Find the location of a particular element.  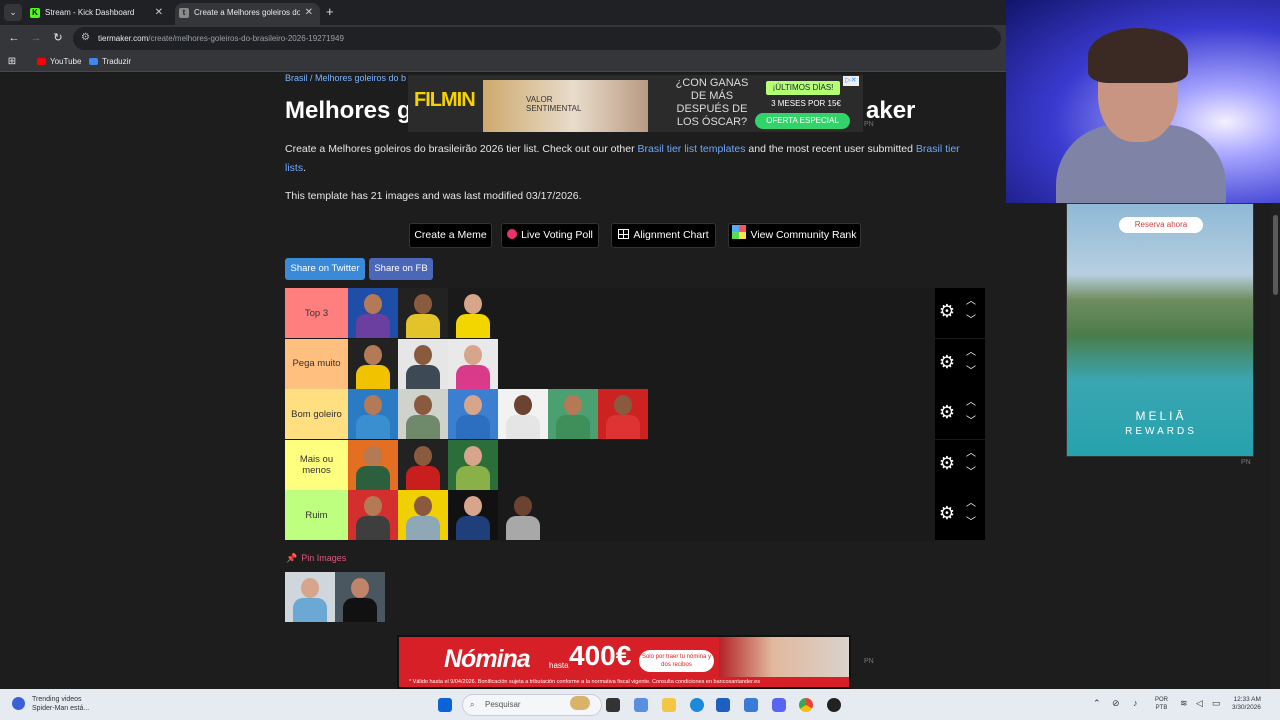

pin-images-label: 📌 Pin Images is located at coordinates (318, 558).